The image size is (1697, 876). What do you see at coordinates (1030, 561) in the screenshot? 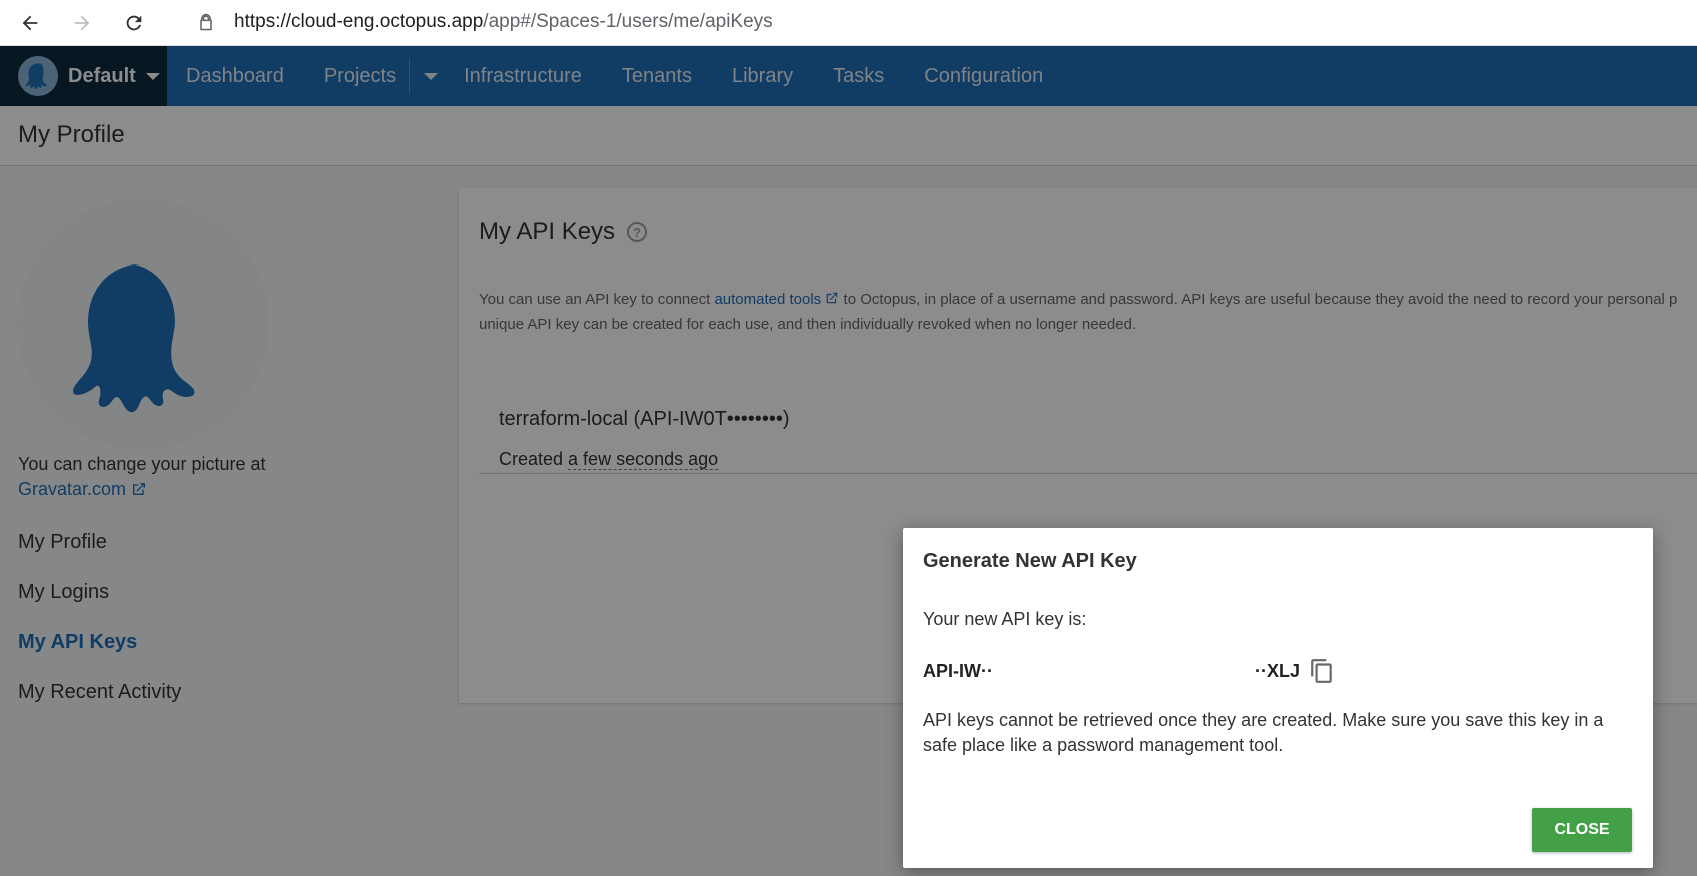
I see `dialog-title: Generate New API Key` at bounding box center [1030, 561].